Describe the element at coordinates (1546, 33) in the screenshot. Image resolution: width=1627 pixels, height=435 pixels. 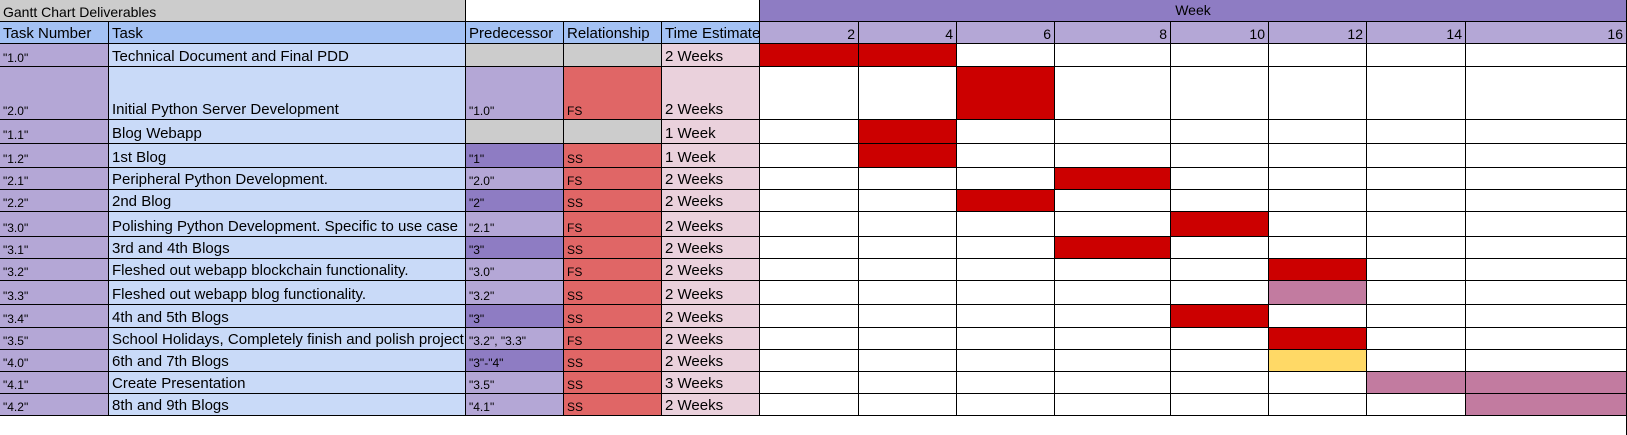
I see `week-col-16: 16` at that location.